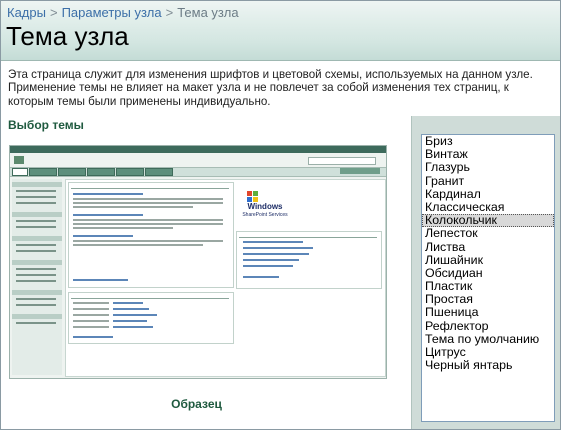 Image resolution: width=561 pixels, height=430 pixels. Describe the element at coordinates (280, 31) in the screenshot. I see `page-header: Кадры > Параметры узла > Тема узла Тема узла` at that location.